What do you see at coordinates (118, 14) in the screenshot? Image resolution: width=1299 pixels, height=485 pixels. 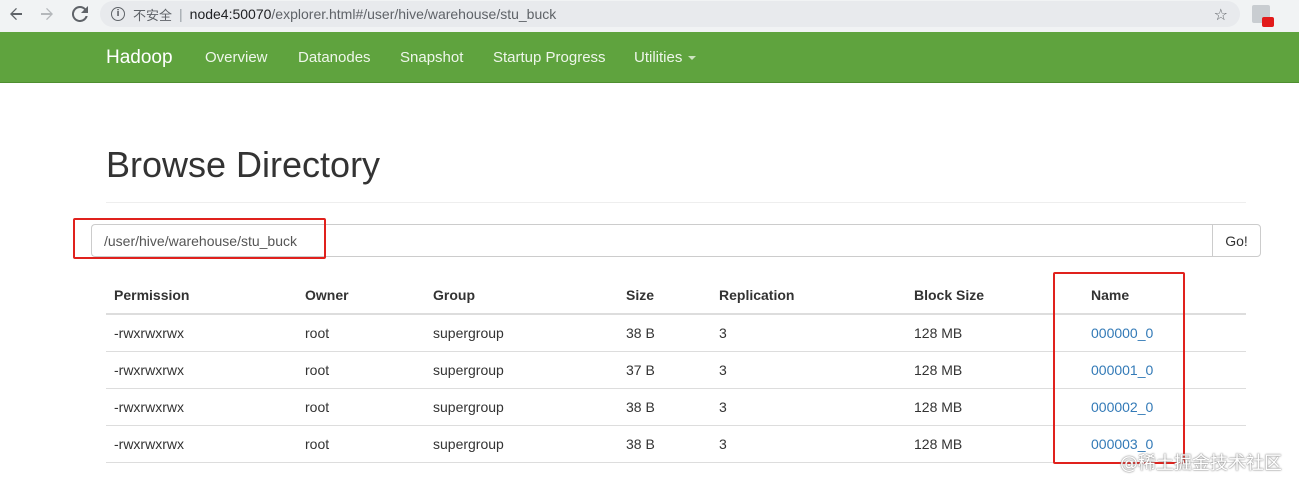 I see `info-icon: i` at bounding box center [118, 14].